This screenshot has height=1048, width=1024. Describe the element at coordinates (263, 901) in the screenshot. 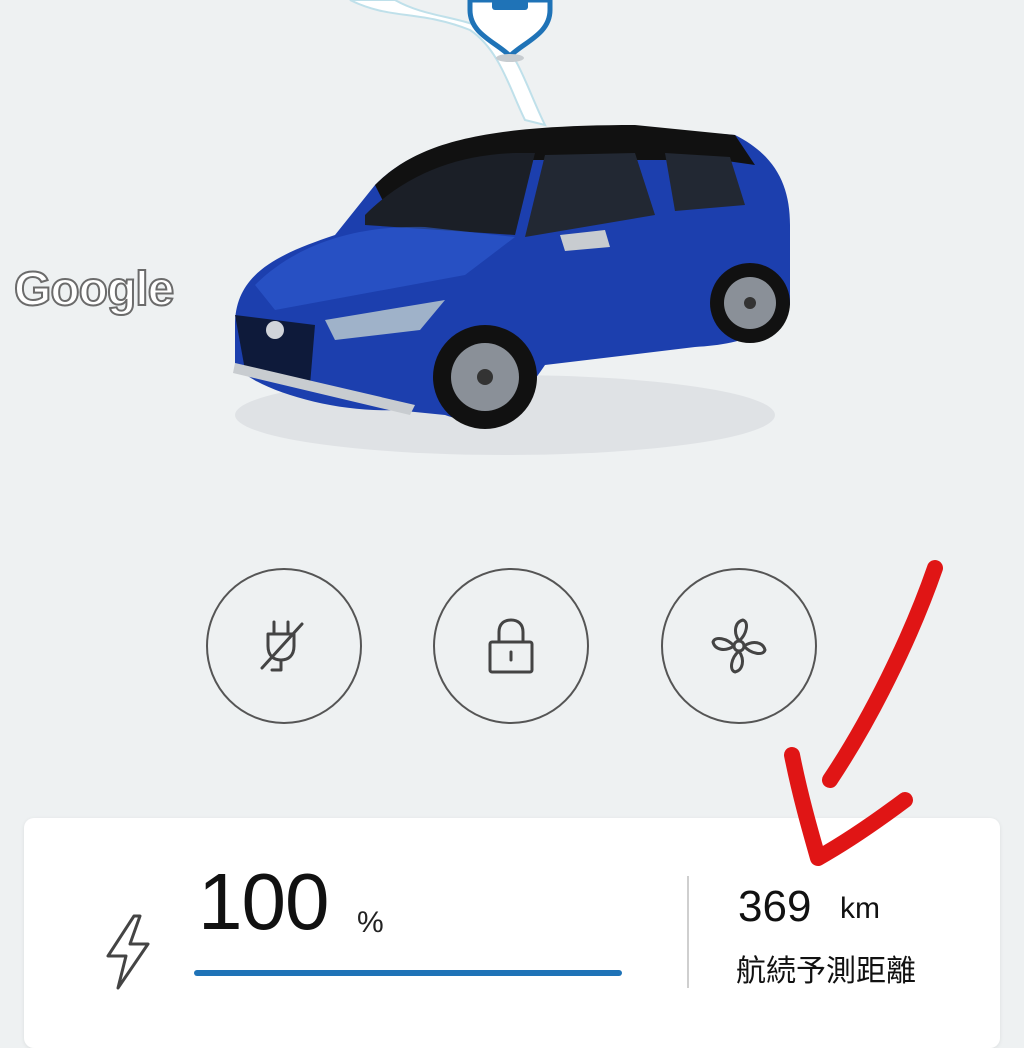

I see `battery-percentage: 100` at that location.